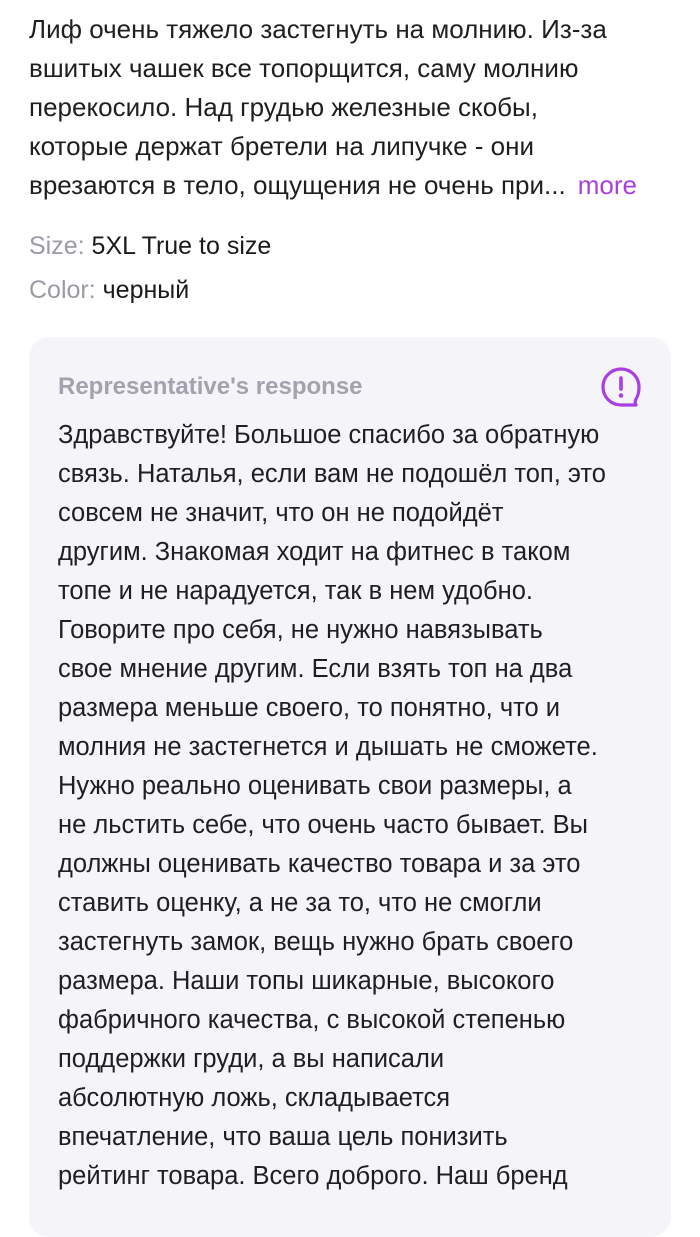 This screenshot has height=1237, width=700. What do you see at coordinates (312, 1020) in the screenshot?
I see `response-line: фабричного качества, с высокой степенью` at bounding box center [312, 1020].